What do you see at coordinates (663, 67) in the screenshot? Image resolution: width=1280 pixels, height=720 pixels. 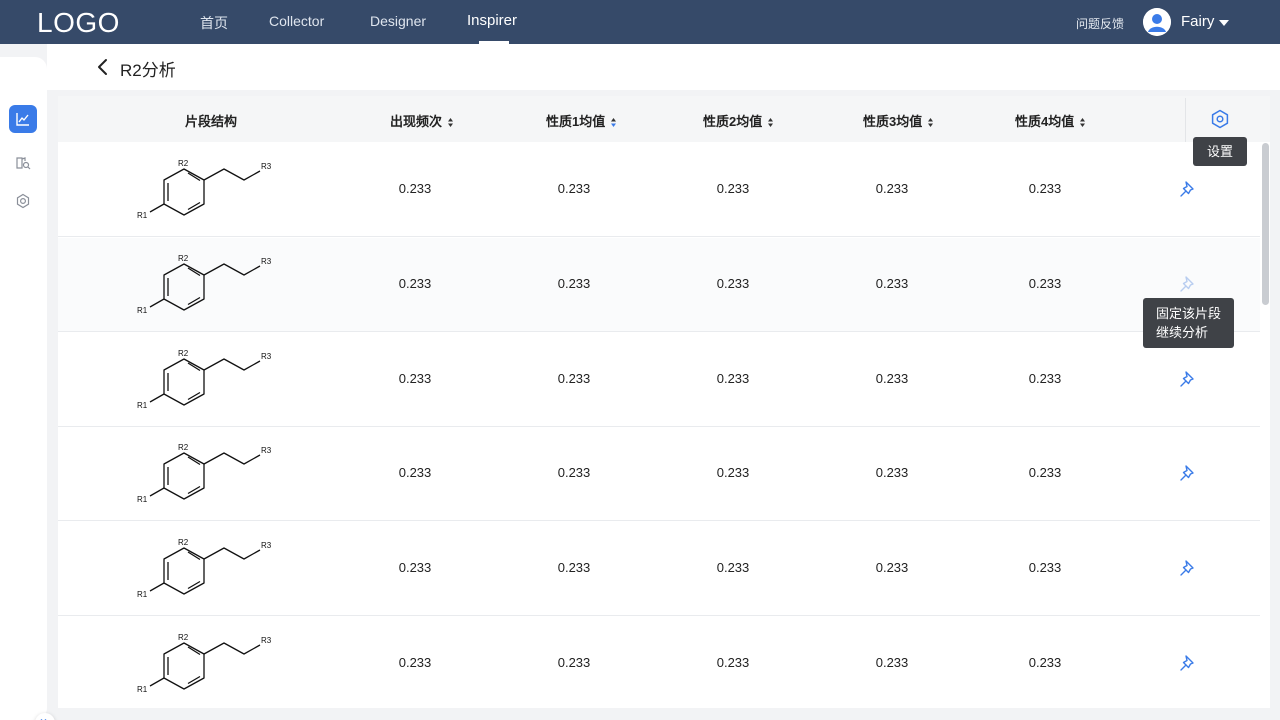 I see `page-header: R2分析` at bounding box center [663, 67].